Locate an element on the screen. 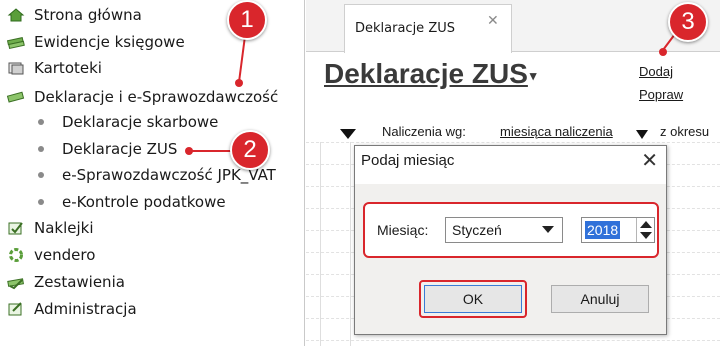 The image size is (720, 346). sidebar-item-administration: Administracja is located at coordinates (71, 309).